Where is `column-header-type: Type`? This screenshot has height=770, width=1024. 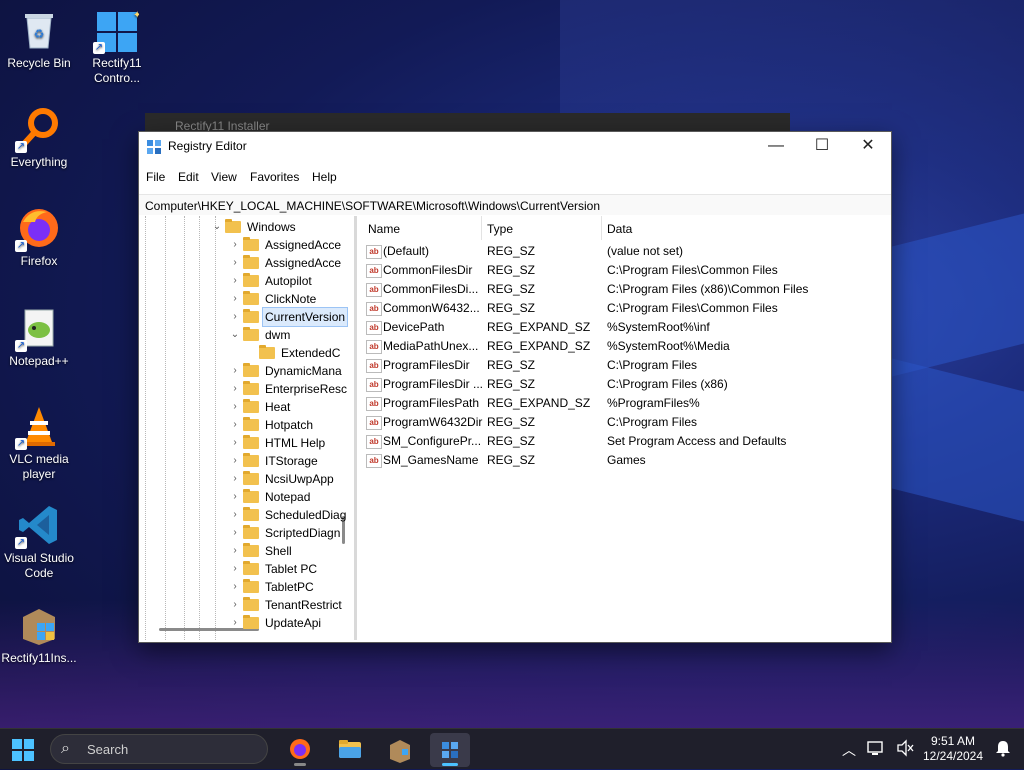
column-header-type: Type is located at coordinates (500, 229).